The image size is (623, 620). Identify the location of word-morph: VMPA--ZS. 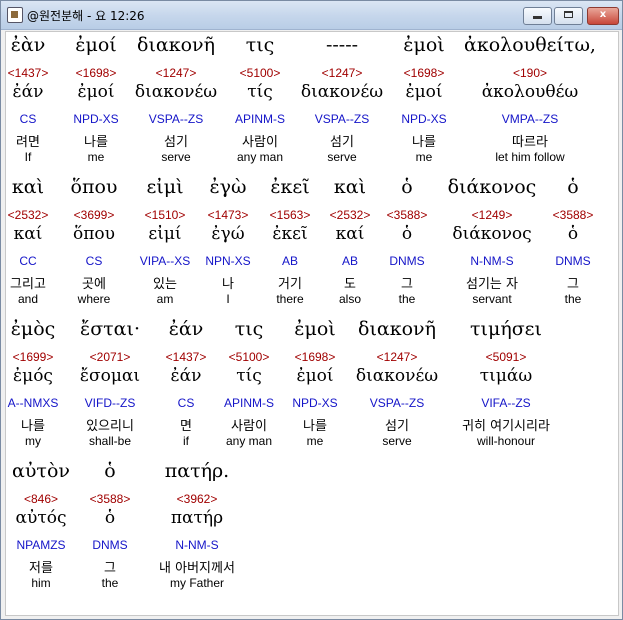
(530, 119).